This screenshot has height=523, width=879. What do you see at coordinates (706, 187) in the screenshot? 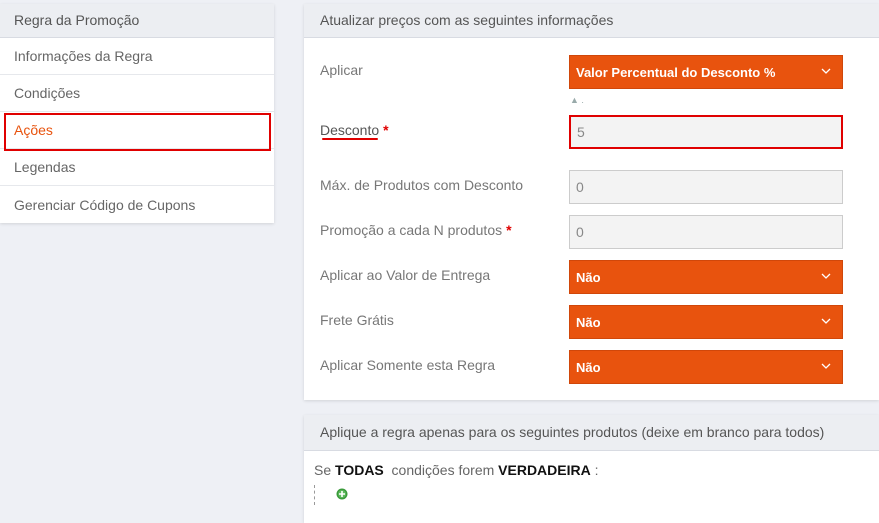
I see `max-produtos-input: 0` at bounding box center [706, 187].